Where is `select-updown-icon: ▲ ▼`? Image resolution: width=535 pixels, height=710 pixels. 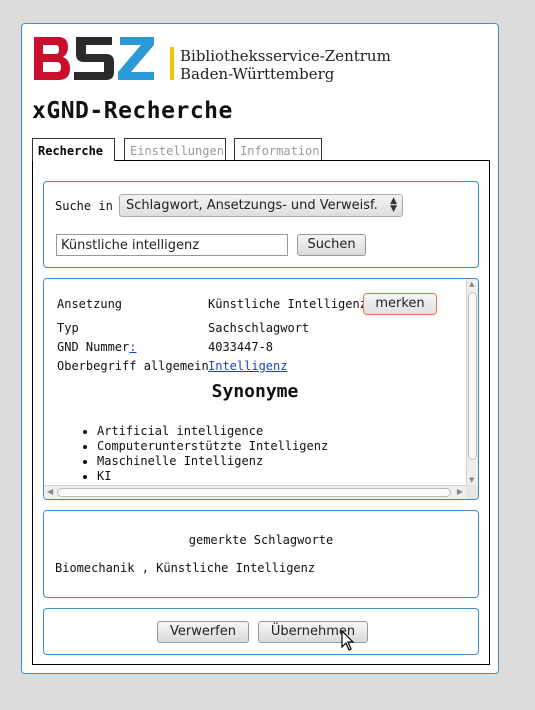 select-updown-icon: ▲ ▼ is located at coordinates (393, 205).